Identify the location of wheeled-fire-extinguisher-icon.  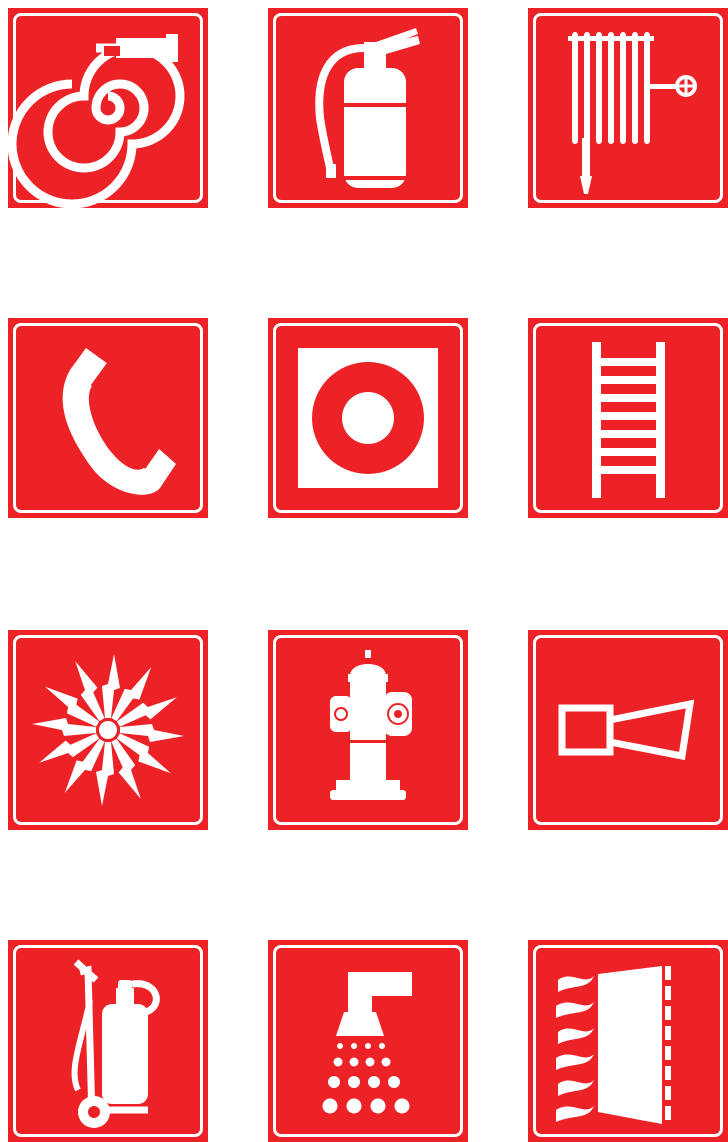
(108, 1041).